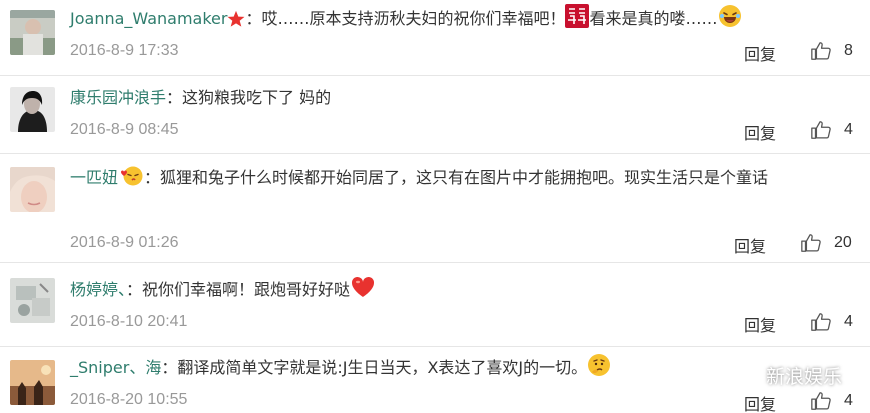 This screenshot has height=413, width=870. What do you see at coordinates (257, 97) in the screenshot?
I see `comment-body: 这狗粮我吃下了 妈的` at bounding box center [257, 97].